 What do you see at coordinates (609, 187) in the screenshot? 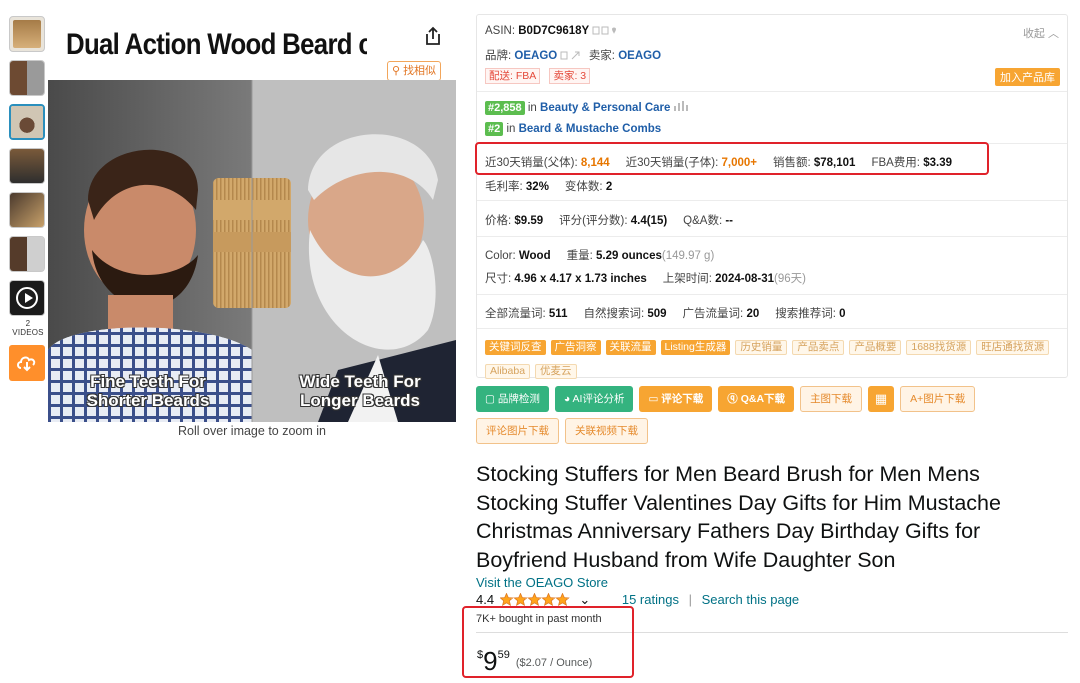
I see `variants-value: 2` at bounding box center [609, 187].